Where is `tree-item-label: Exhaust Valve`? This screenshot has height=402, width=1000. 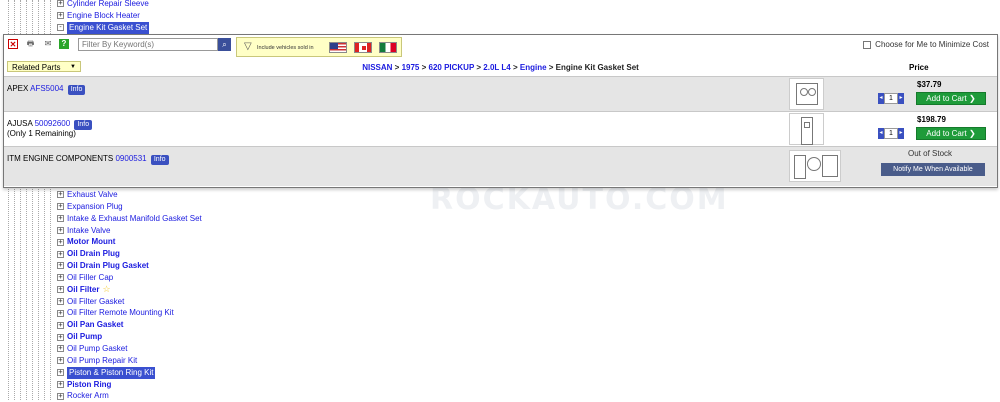 tree-item-label: Exhaust Valve is located at coordinates (92, 195).